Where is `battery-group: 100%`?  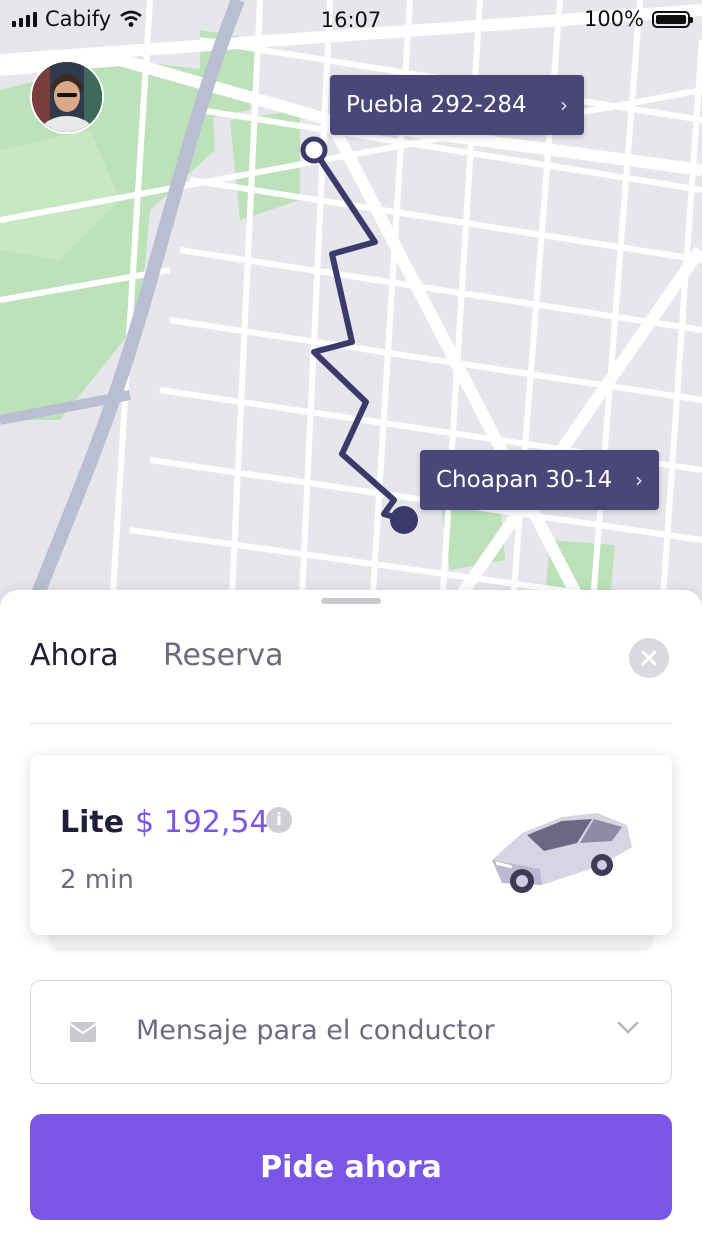 battery-group: 100% is located at coordinates (638, 19).